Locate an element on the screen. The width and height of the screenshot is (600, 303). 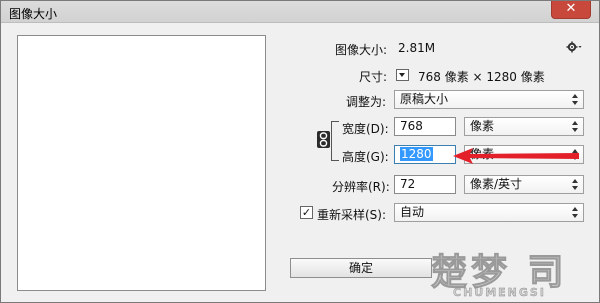
height-value: 1280 is located at coordinates (416, 154).